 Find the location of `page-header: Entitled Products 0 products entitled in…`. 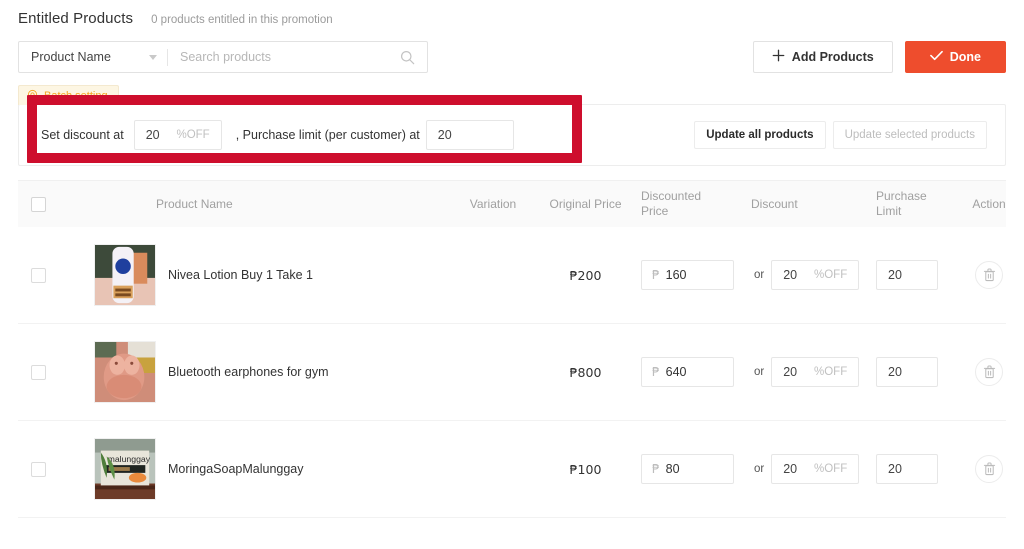

page-header: Entitled Products 0 products entitled in… is located at coordinates (512, 13).